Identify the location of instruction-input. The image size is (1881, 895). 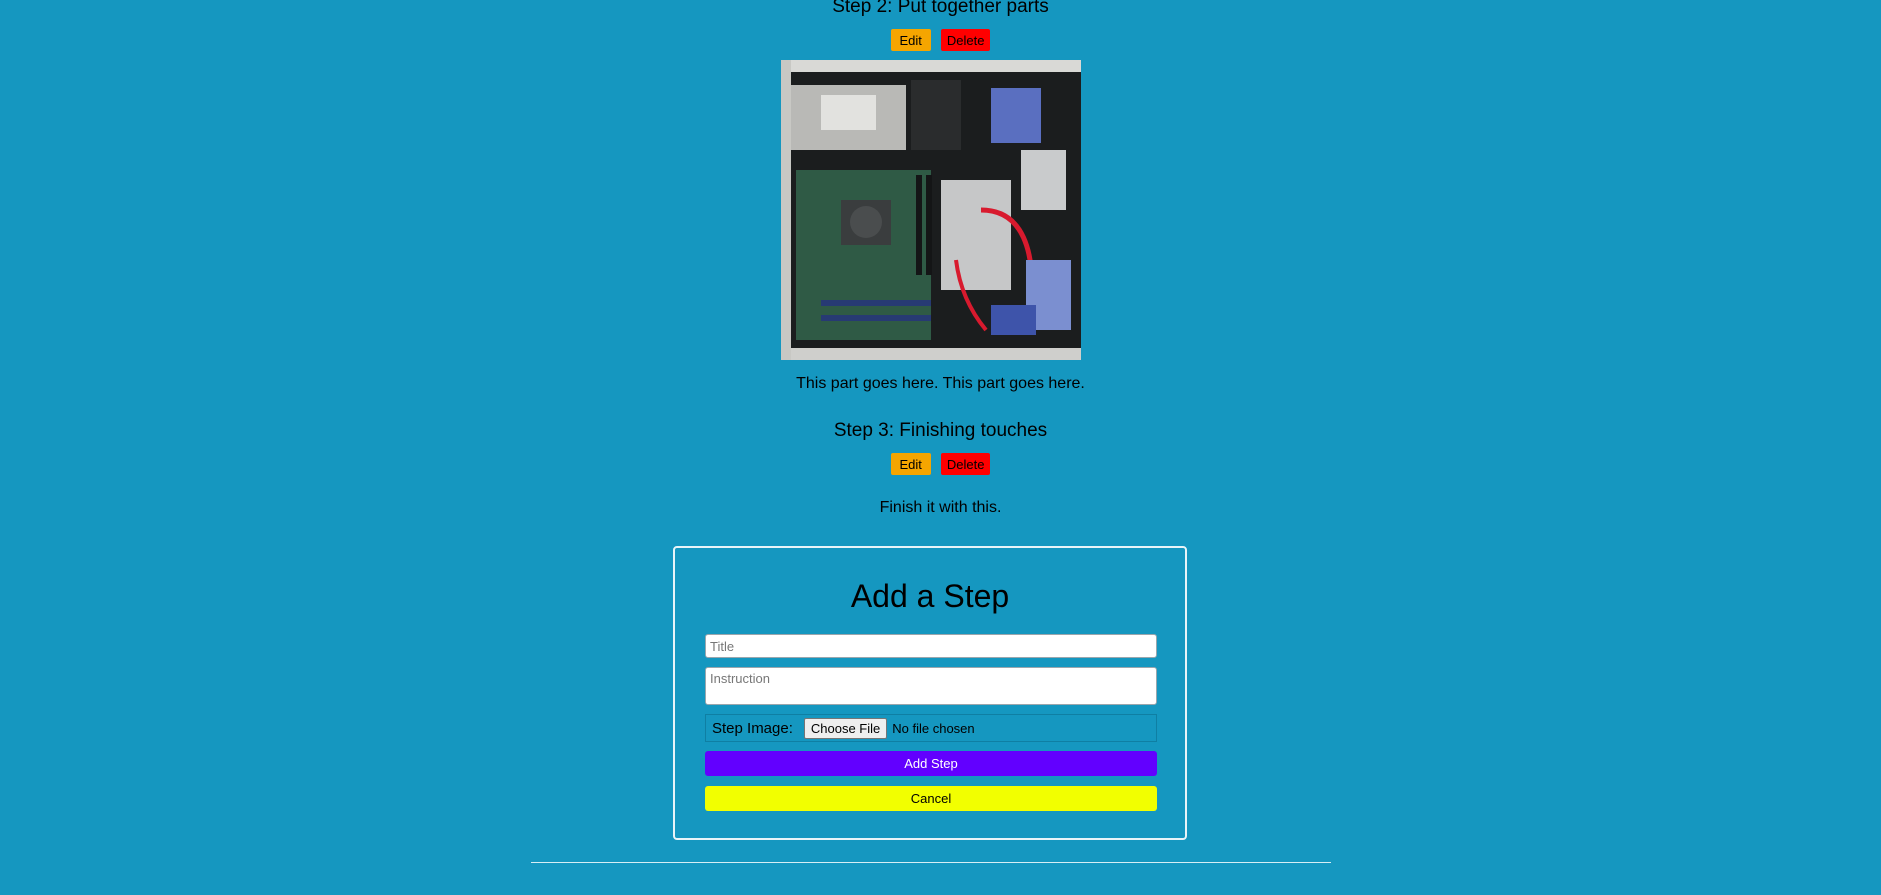
(931, 686).